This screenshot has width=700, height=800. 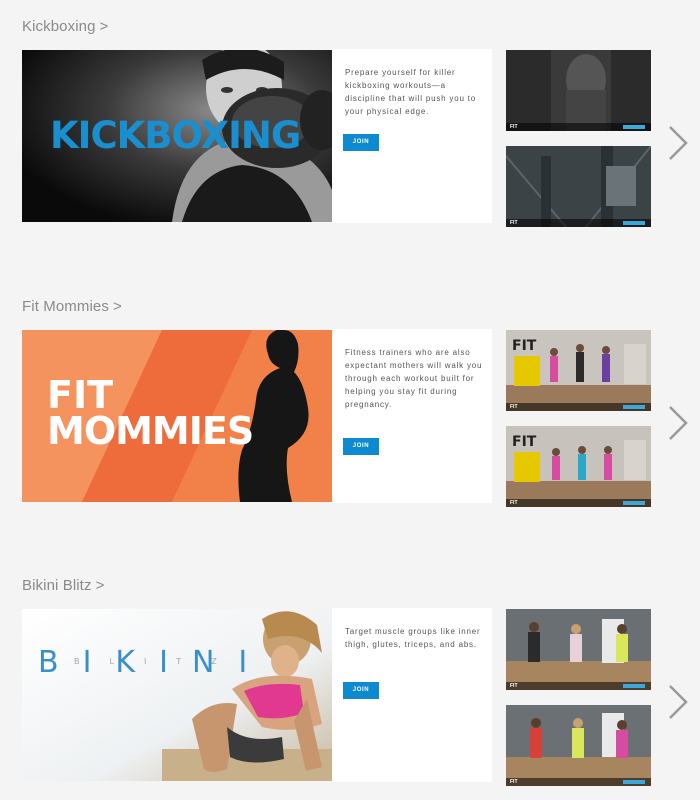 I want to click on hero-title-blitz: BLITZ, so click(x=160, y=661).